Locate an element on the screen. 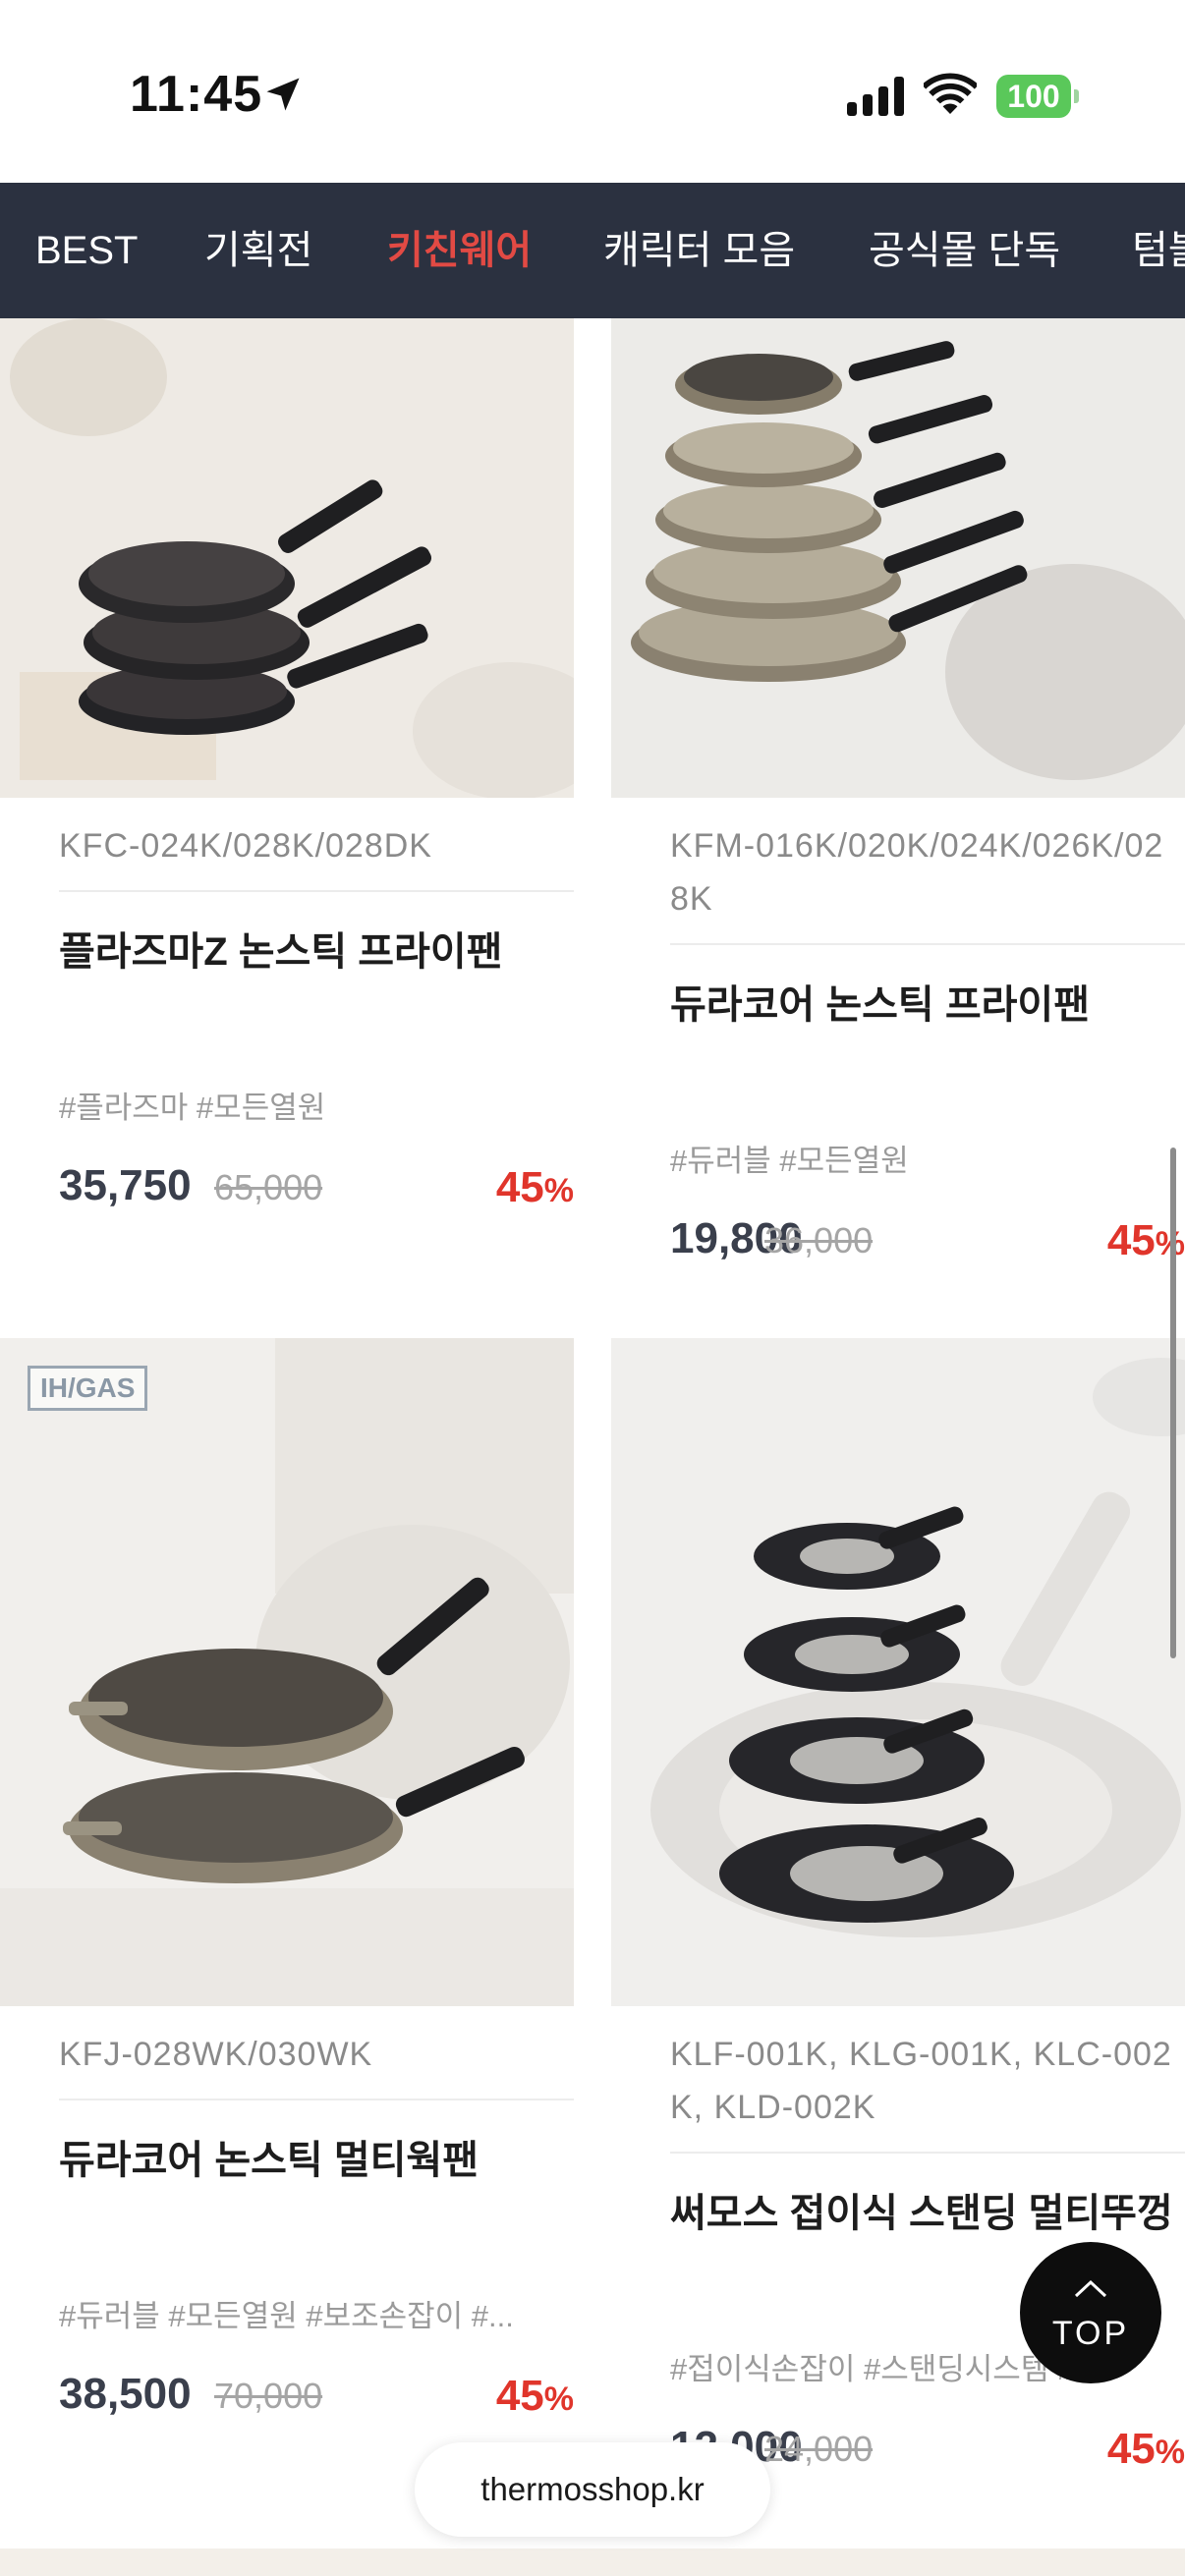 This screenshot has height=2576, width=1185. status-time: 11:45 is located at coordinates (197, 94).